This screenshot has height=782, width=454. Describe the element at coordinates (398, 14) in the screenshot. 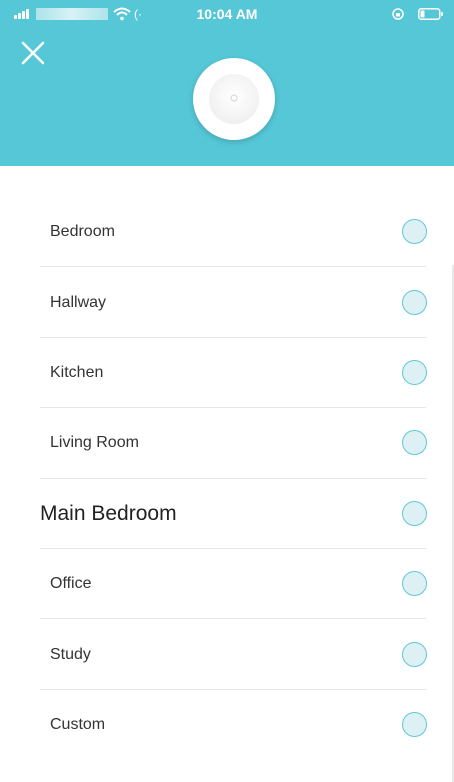

I see `orientation-lock-icon` at that location.